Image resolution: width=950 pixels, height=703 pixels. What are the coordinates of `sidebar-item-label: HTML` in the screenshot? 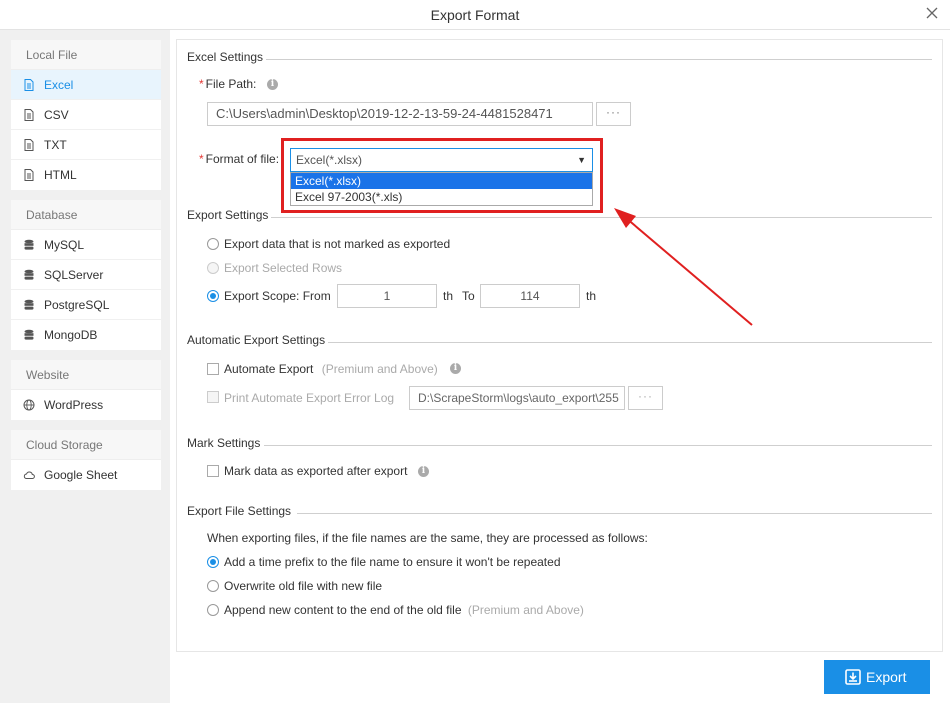 It's located at (60, 175).